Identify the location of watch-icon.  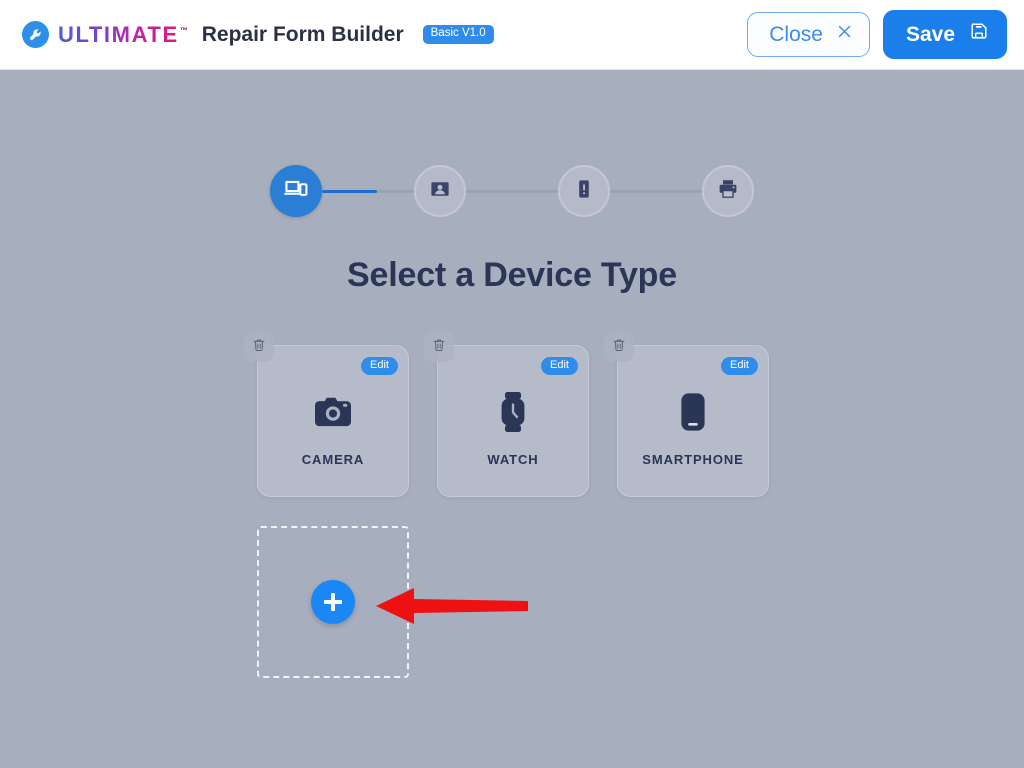
(513, 412).